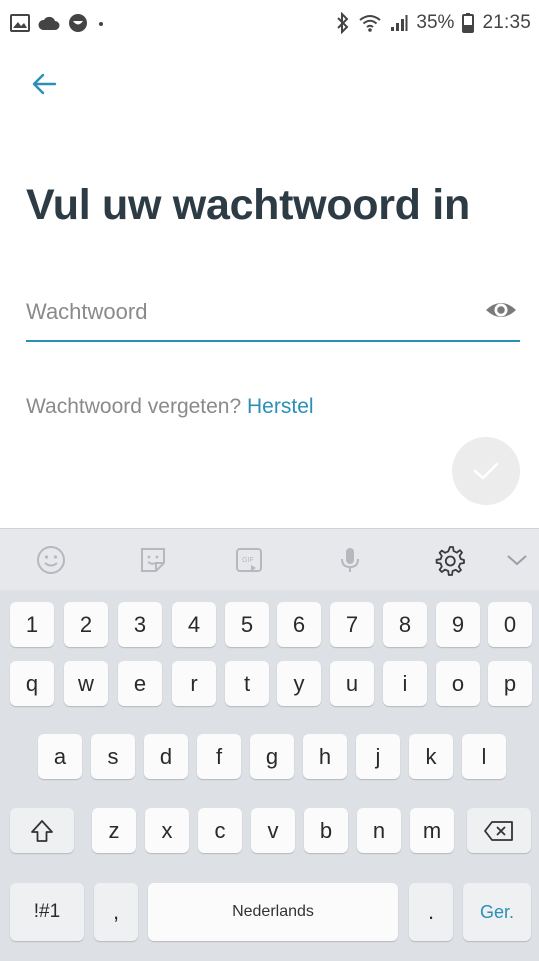 This screenshot has width=539, height=961. I want to click on key-e: e, so click(140, 683).